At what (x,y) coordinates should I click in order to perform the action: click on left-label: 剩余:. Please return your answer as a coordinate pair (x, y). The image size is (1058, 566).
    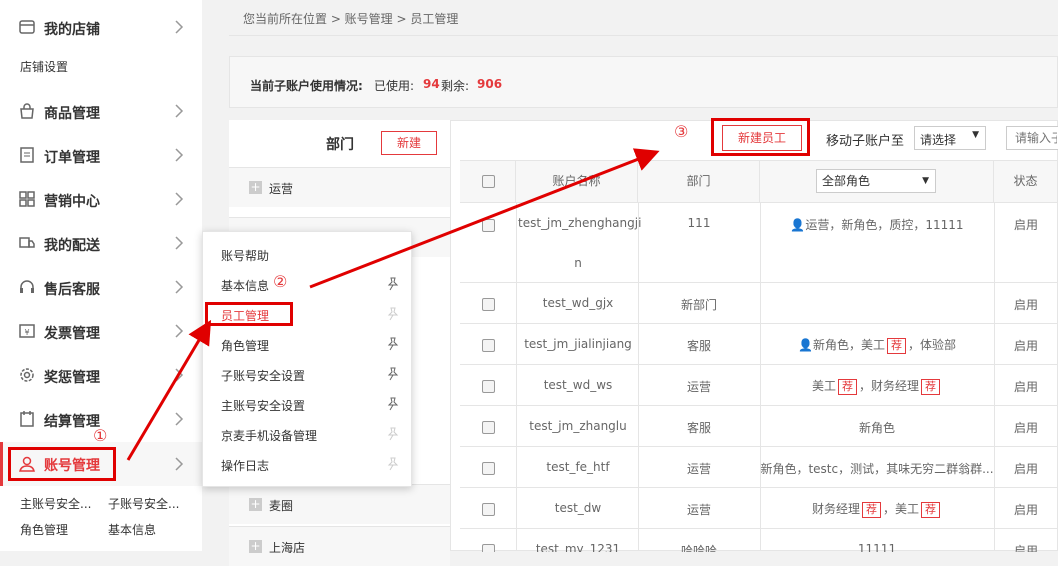
    Looking at the image, I should click on (455, 86).